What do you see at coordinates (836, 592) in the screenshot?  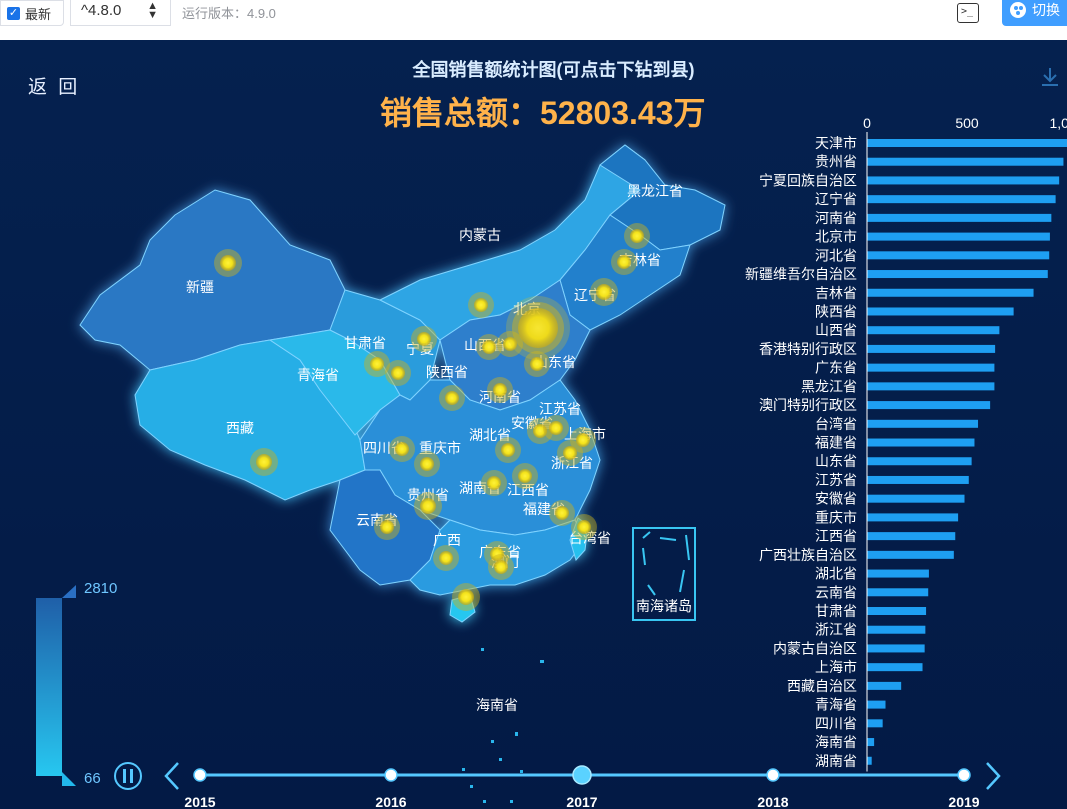 I see `bar-category-label: 云南省` at bounding box center [836, 592].